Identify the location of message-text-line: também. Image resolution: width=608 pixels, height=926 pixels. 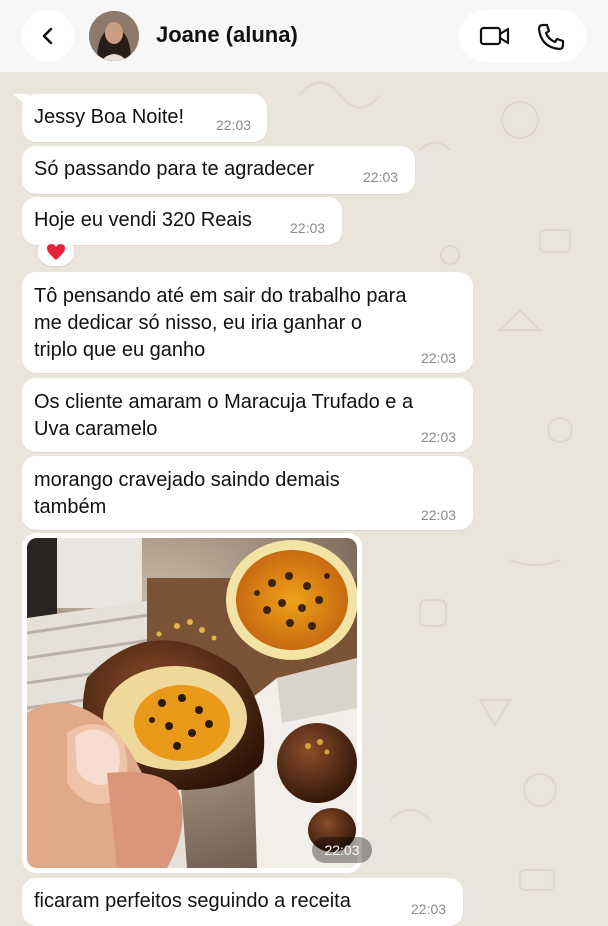
(70, 507).